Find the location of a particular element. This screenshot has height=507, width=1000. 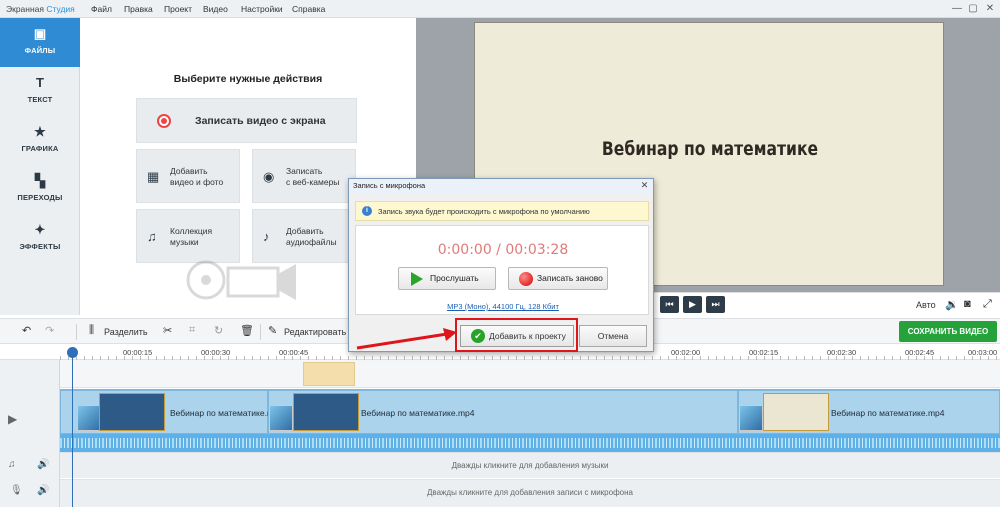

dialog-title: Запись с микрофона is located at coordinates (501, 186).